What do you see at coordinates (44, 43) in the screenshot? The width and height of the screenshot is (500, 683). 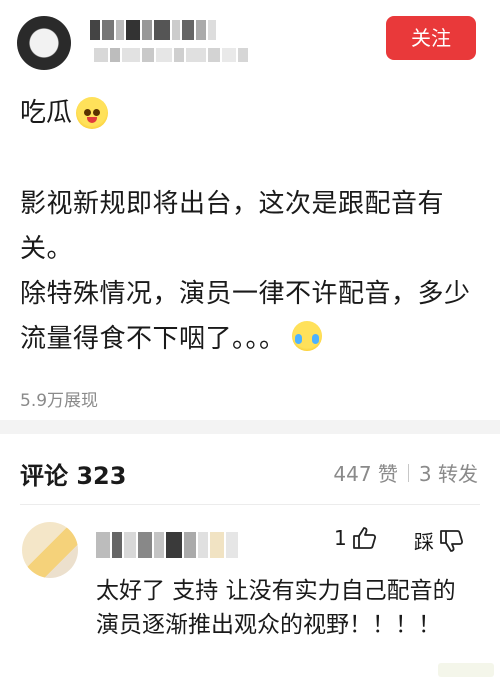 I see `author-avatar` at bounding box center [44, 43].